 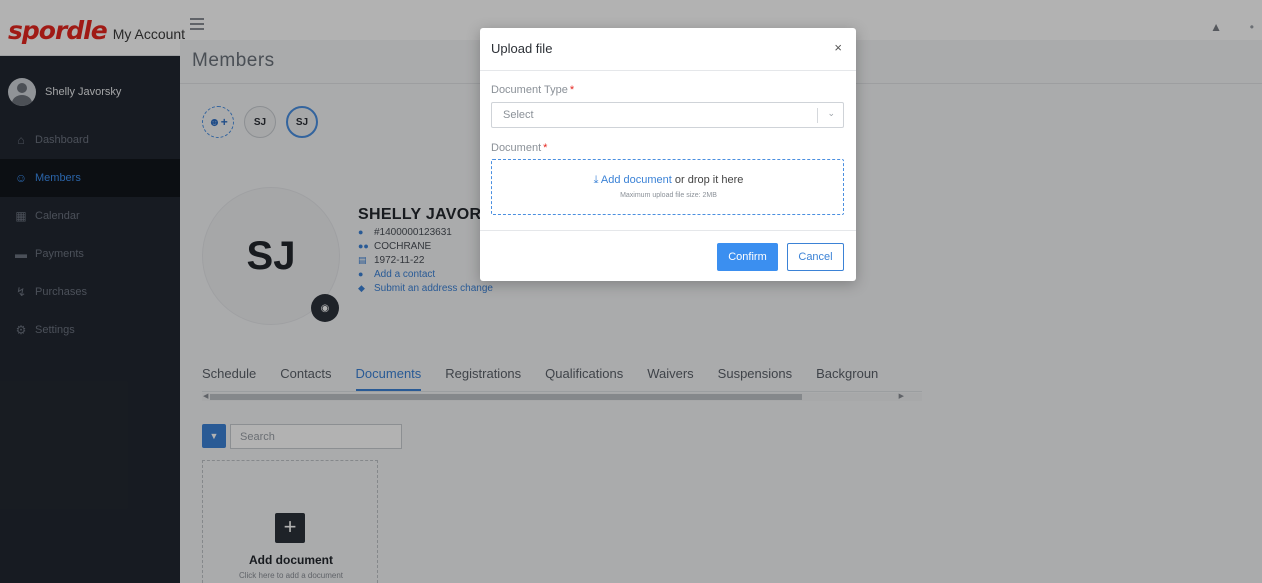 What do you see at coordinates (668, 49) in the screenshot?
I see `modal-header: Upload file ×` at bounding box center [668, 49].